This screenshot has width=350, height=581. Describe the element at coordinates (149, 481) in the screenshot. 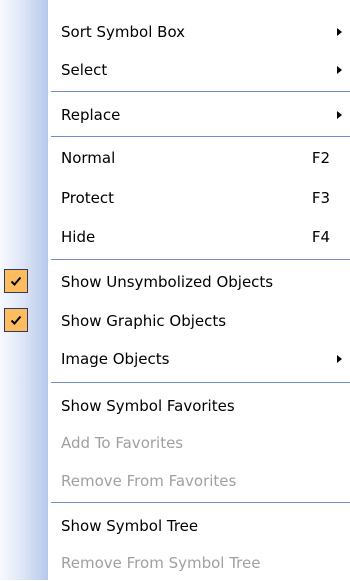

I see `menu-item-label: Remove From Favorites` at that location.